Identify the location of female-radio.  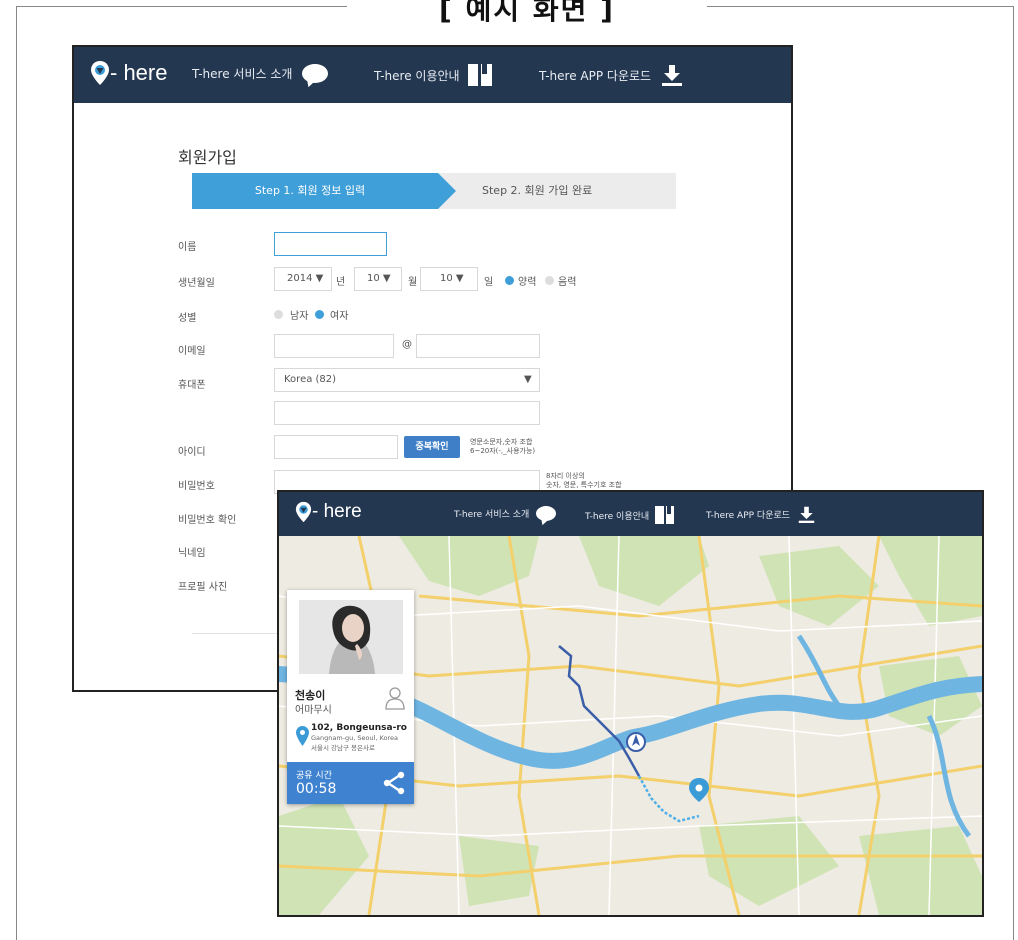
(319, 314).